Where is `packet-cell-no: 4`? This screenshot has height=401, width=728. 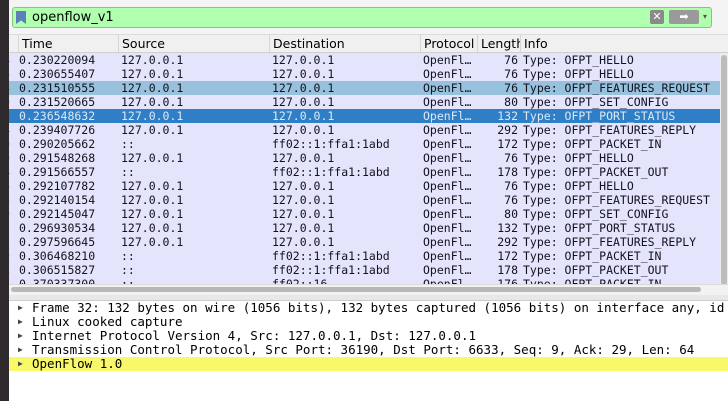
packet-cell-no: 4 is located at coordinates (13, 130).